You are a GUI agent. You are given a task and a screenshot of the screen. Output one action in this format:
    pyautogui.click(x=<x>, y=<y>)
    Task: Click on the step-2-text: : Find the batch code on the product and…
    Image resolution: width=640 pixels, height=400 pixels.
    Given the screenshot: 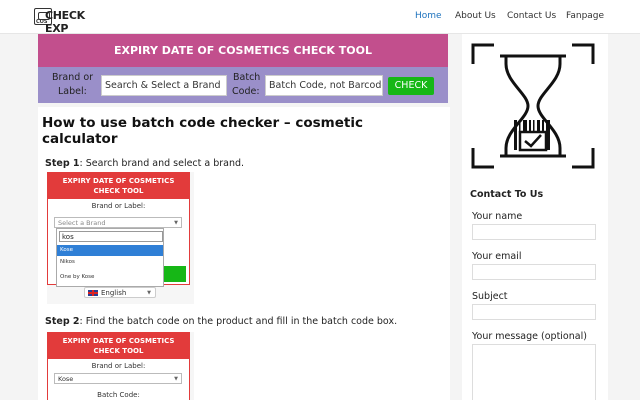 What is the action you would take?
    pyautogui.click(x=238, y=321)
    